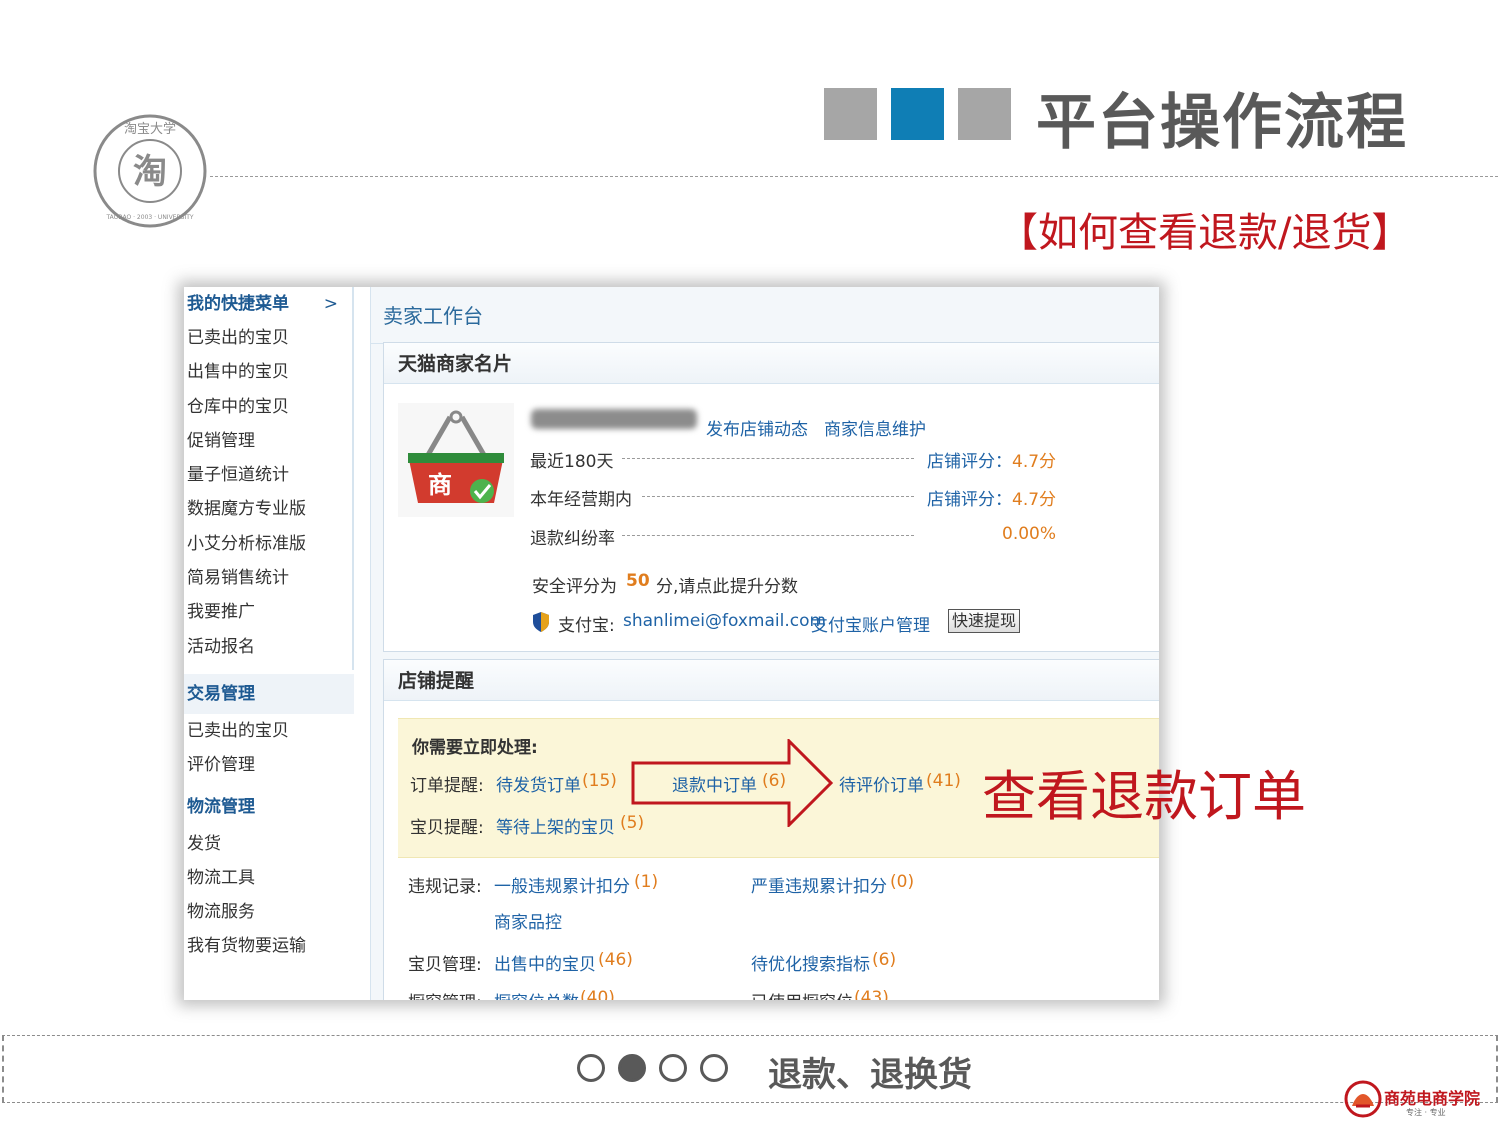 The height and width of the screenshot is (1125, 1500). Describe the element at coordinates (771, 363) in the screenshot. I see `card-header: 天猫商家名片` at that location.